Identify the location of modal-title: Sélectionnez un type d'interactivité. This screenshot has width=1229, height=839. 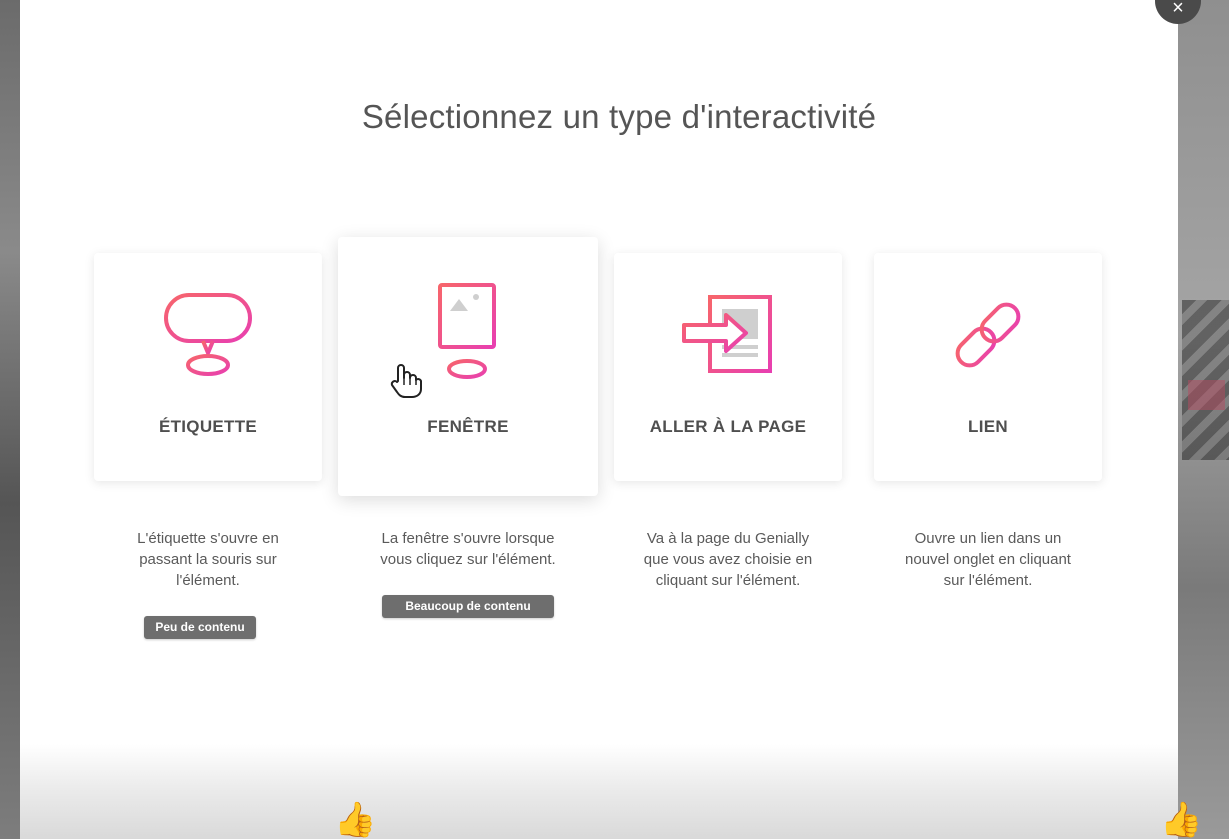
(619, 116).